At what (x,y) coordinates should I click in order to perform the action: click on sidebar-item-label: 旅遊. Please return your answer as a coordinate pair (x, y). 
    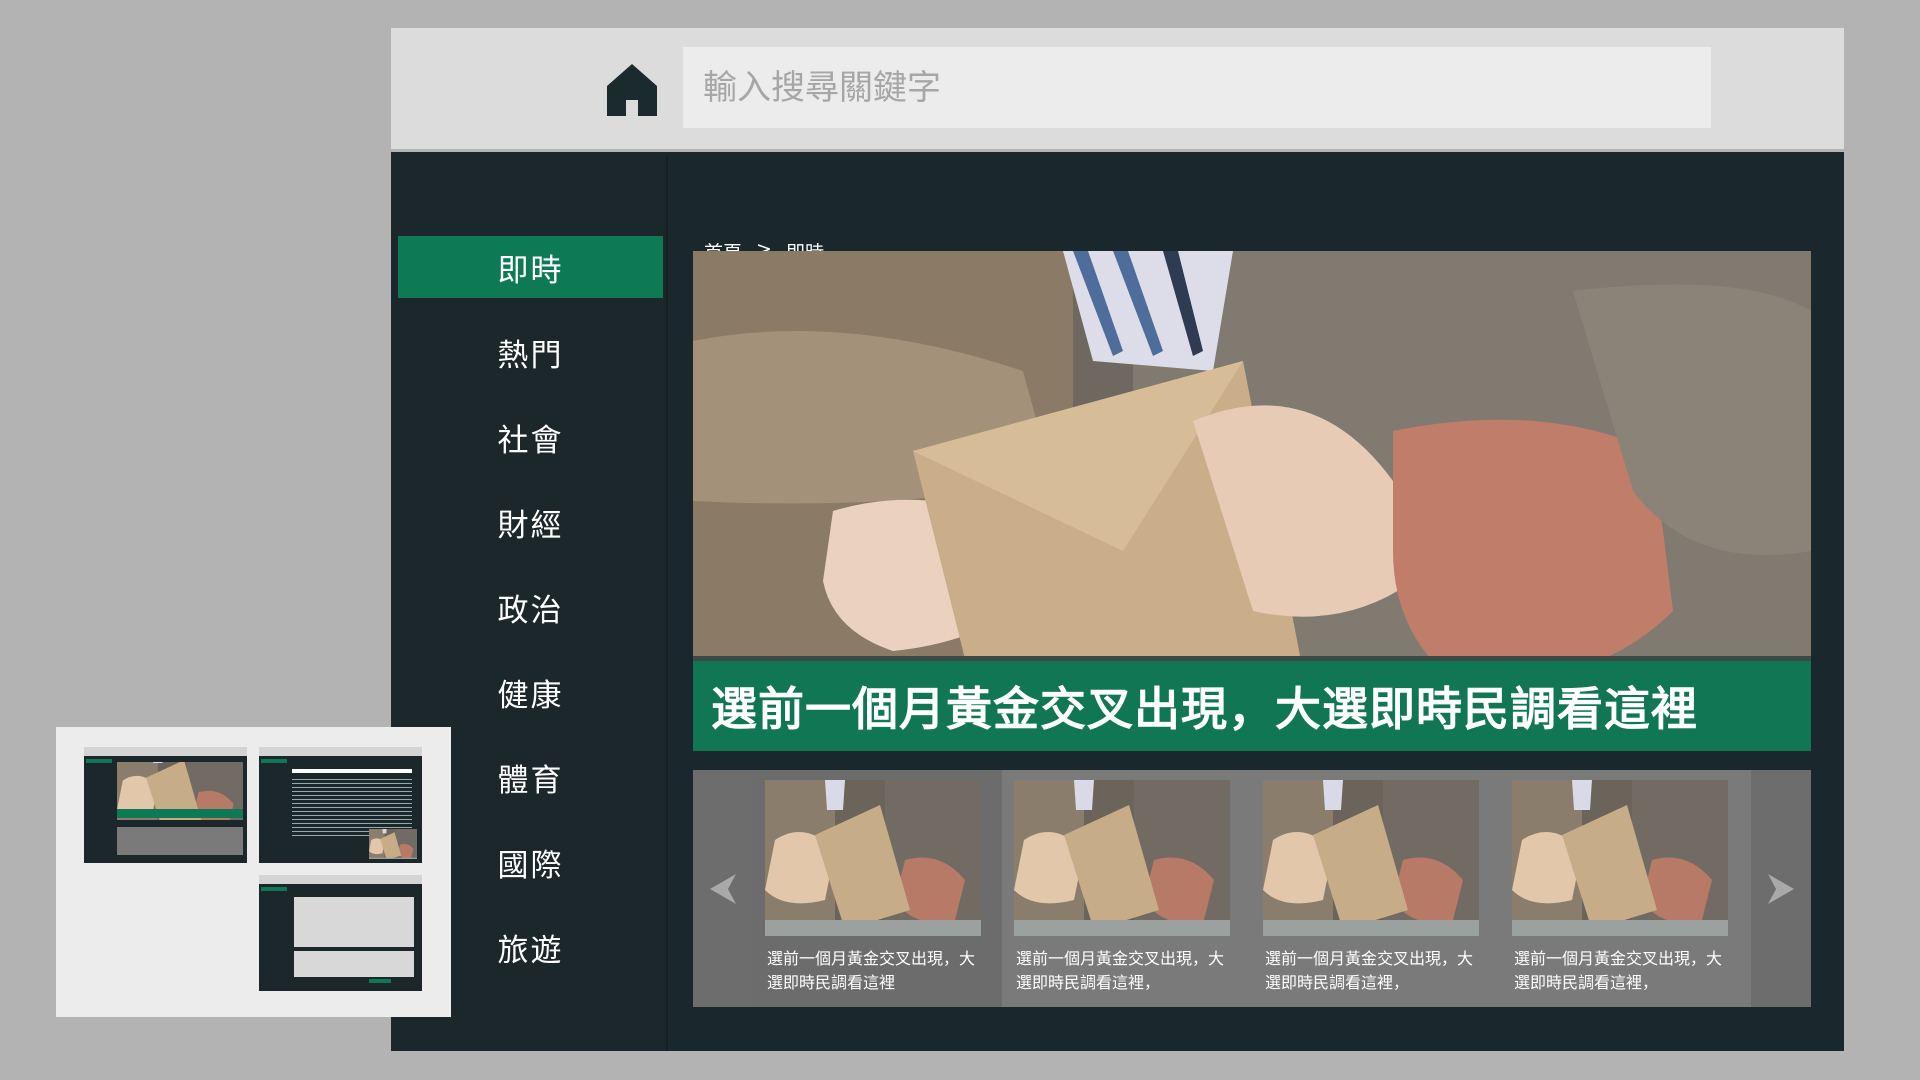
    Looking at the image, I should click on (530, 950).